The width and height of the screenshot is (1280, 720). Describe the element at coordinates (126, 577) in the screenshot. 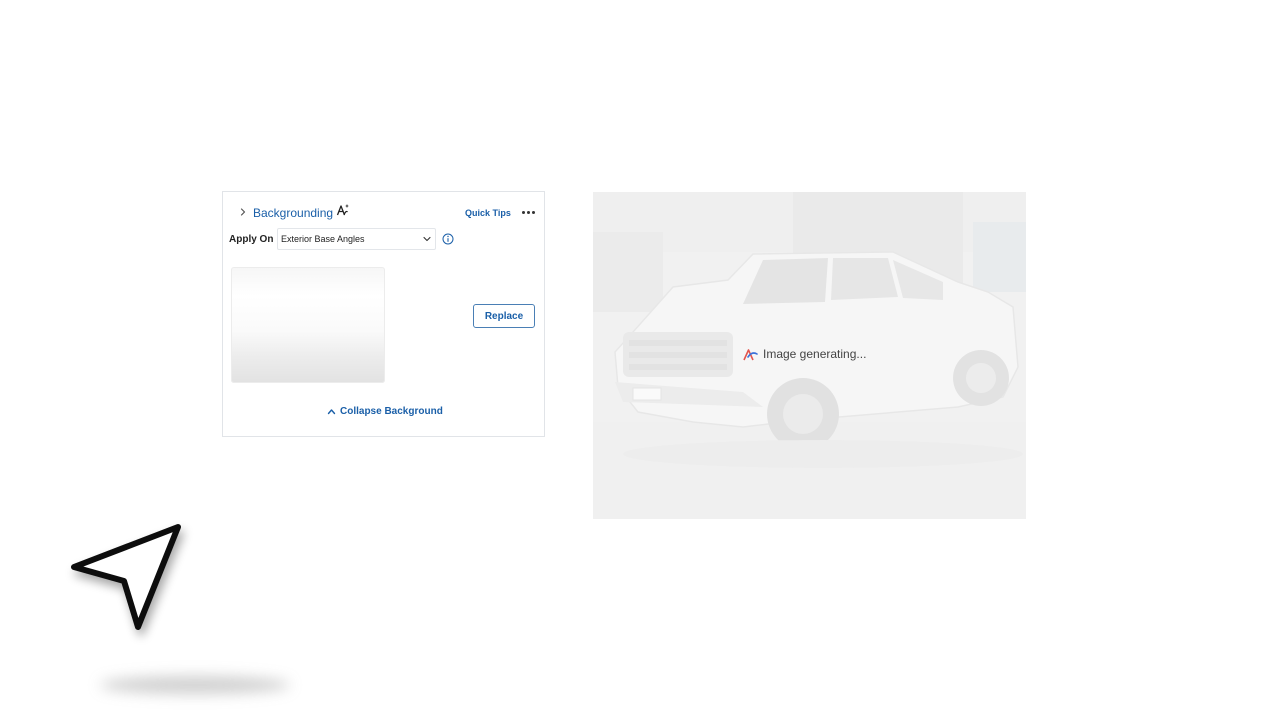

I see `pointer-arrow-icon` at that location.